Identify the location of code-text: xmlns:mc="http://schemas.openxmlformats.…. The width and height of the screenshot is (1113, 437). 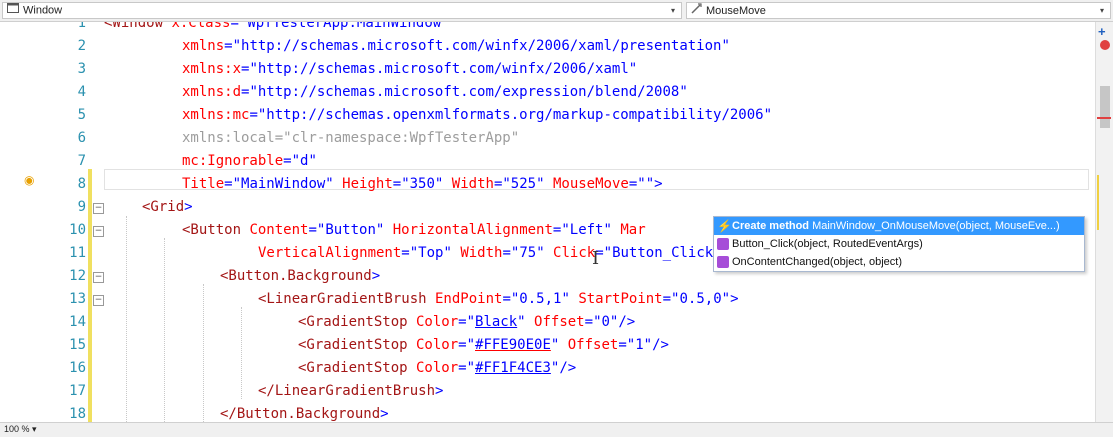
(477, 115).